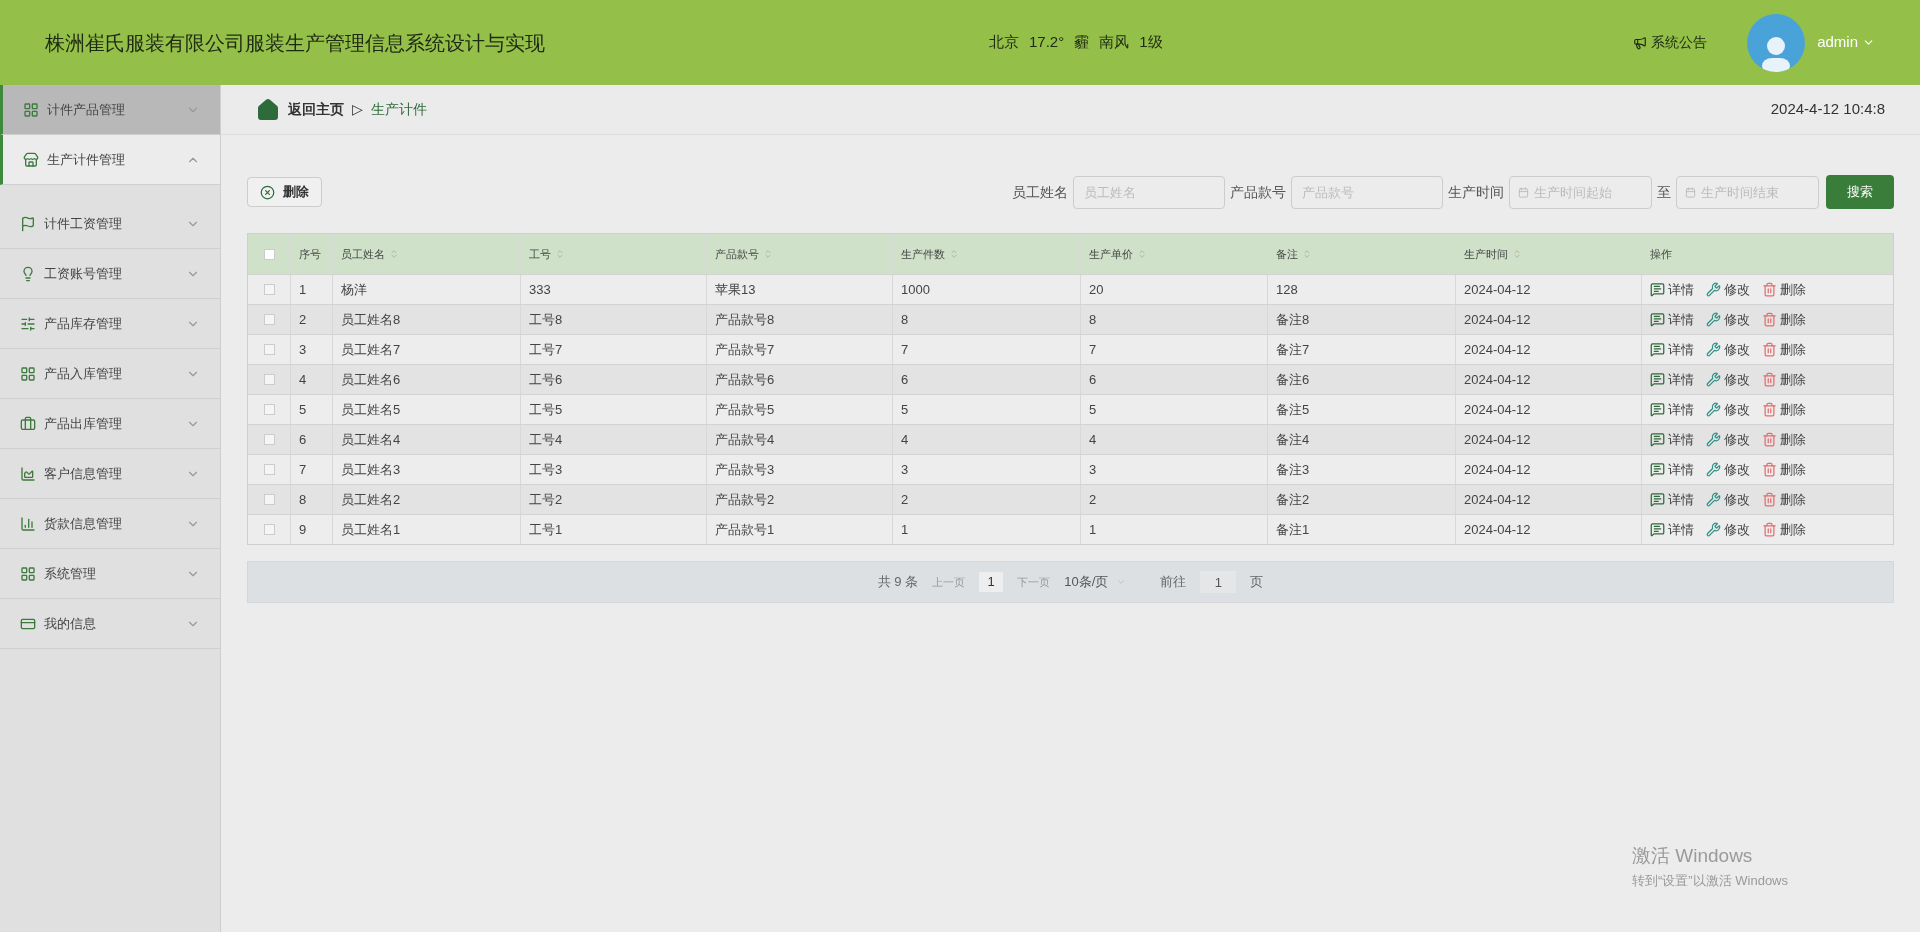  Describe the element at coordinates (284, 192) in the screenshot. I see `delete-button: 删除` at that location.